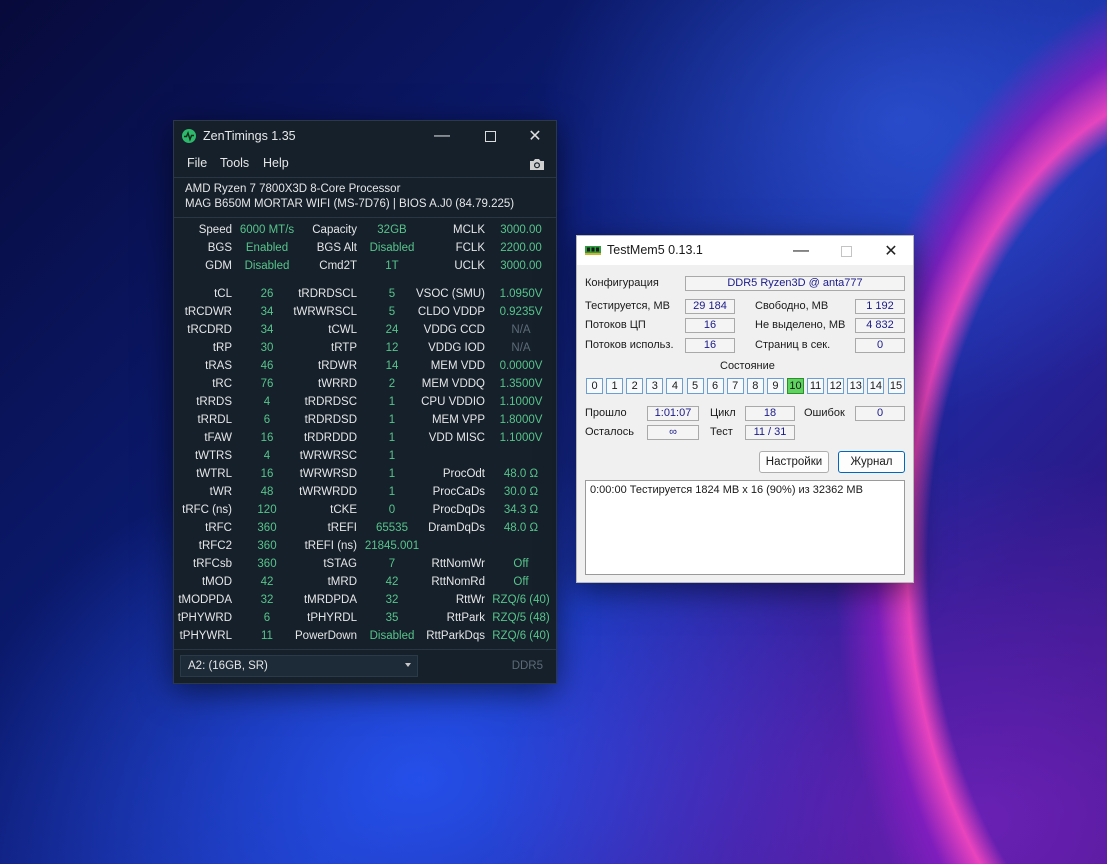 The image size is (1107, 864). What do you see at coordinates (204, 618) in the screenshot?
I see `timing-label: tPHYWRD` at bounding box center [204, 618].